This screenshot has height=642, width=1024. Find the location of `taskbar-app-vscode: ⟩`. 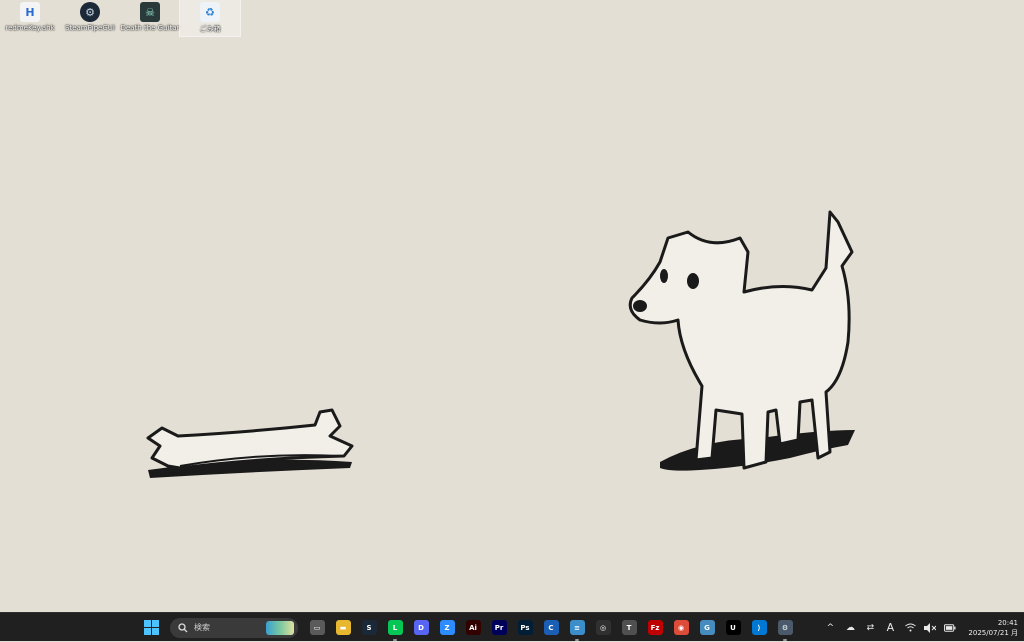

taskbar-app-vscode: ⟩ is located at coordinates (759, 628).